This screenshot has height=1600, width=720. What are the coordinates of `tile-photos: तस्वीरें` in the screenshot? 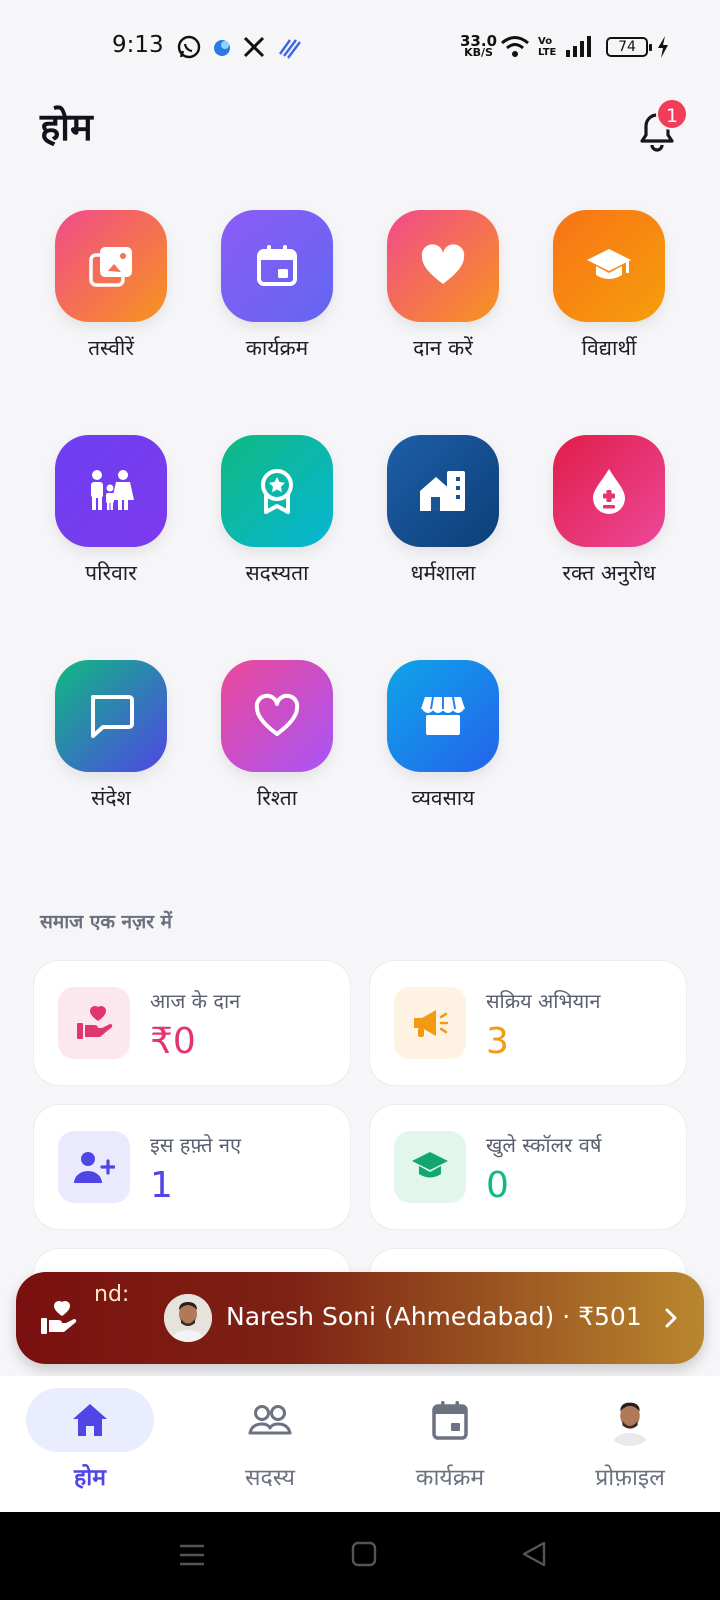 It's located at (111, 286).